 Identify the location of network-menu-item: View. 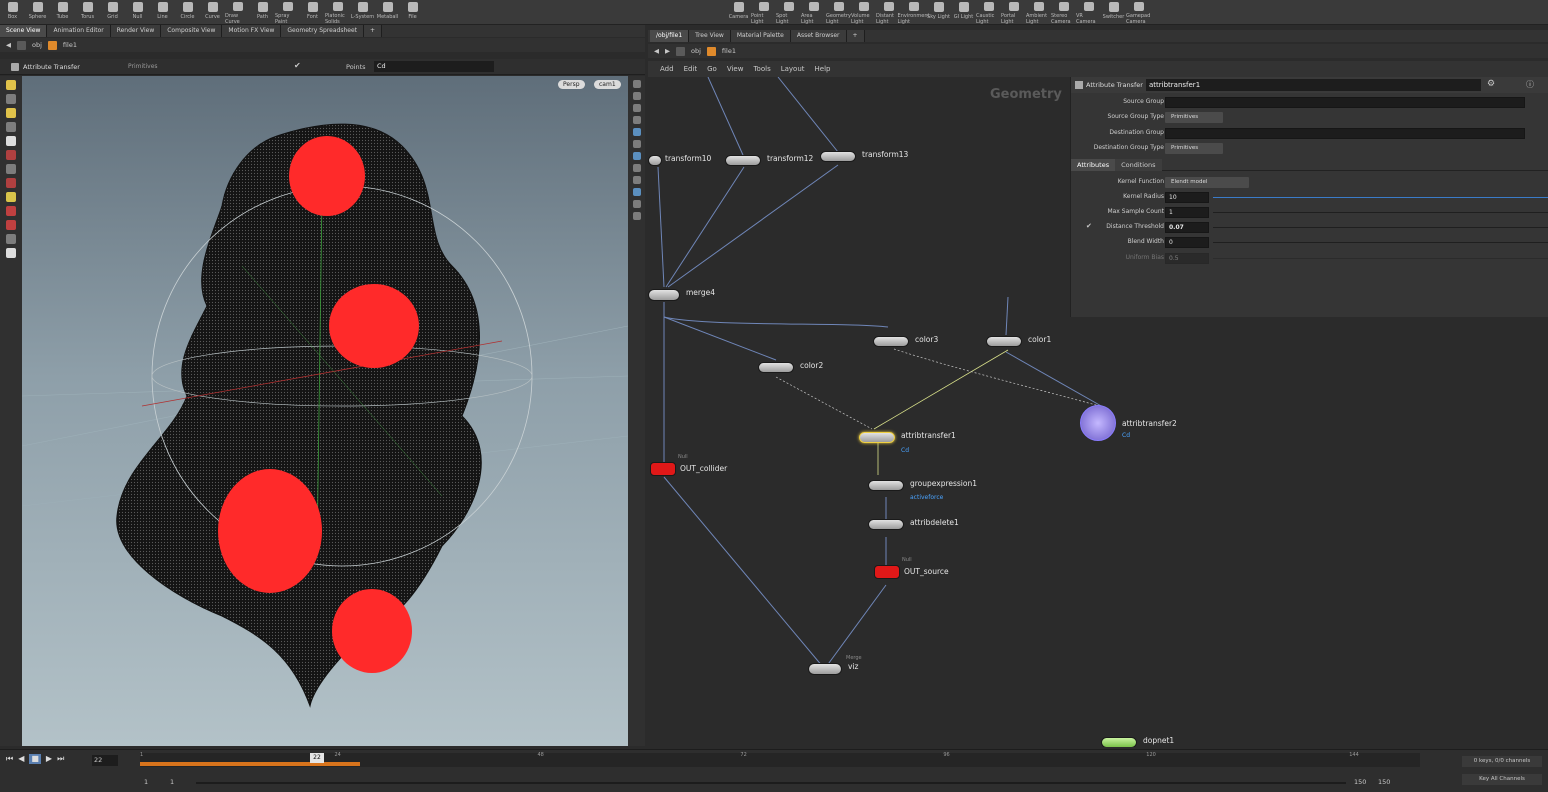
(735, 69).